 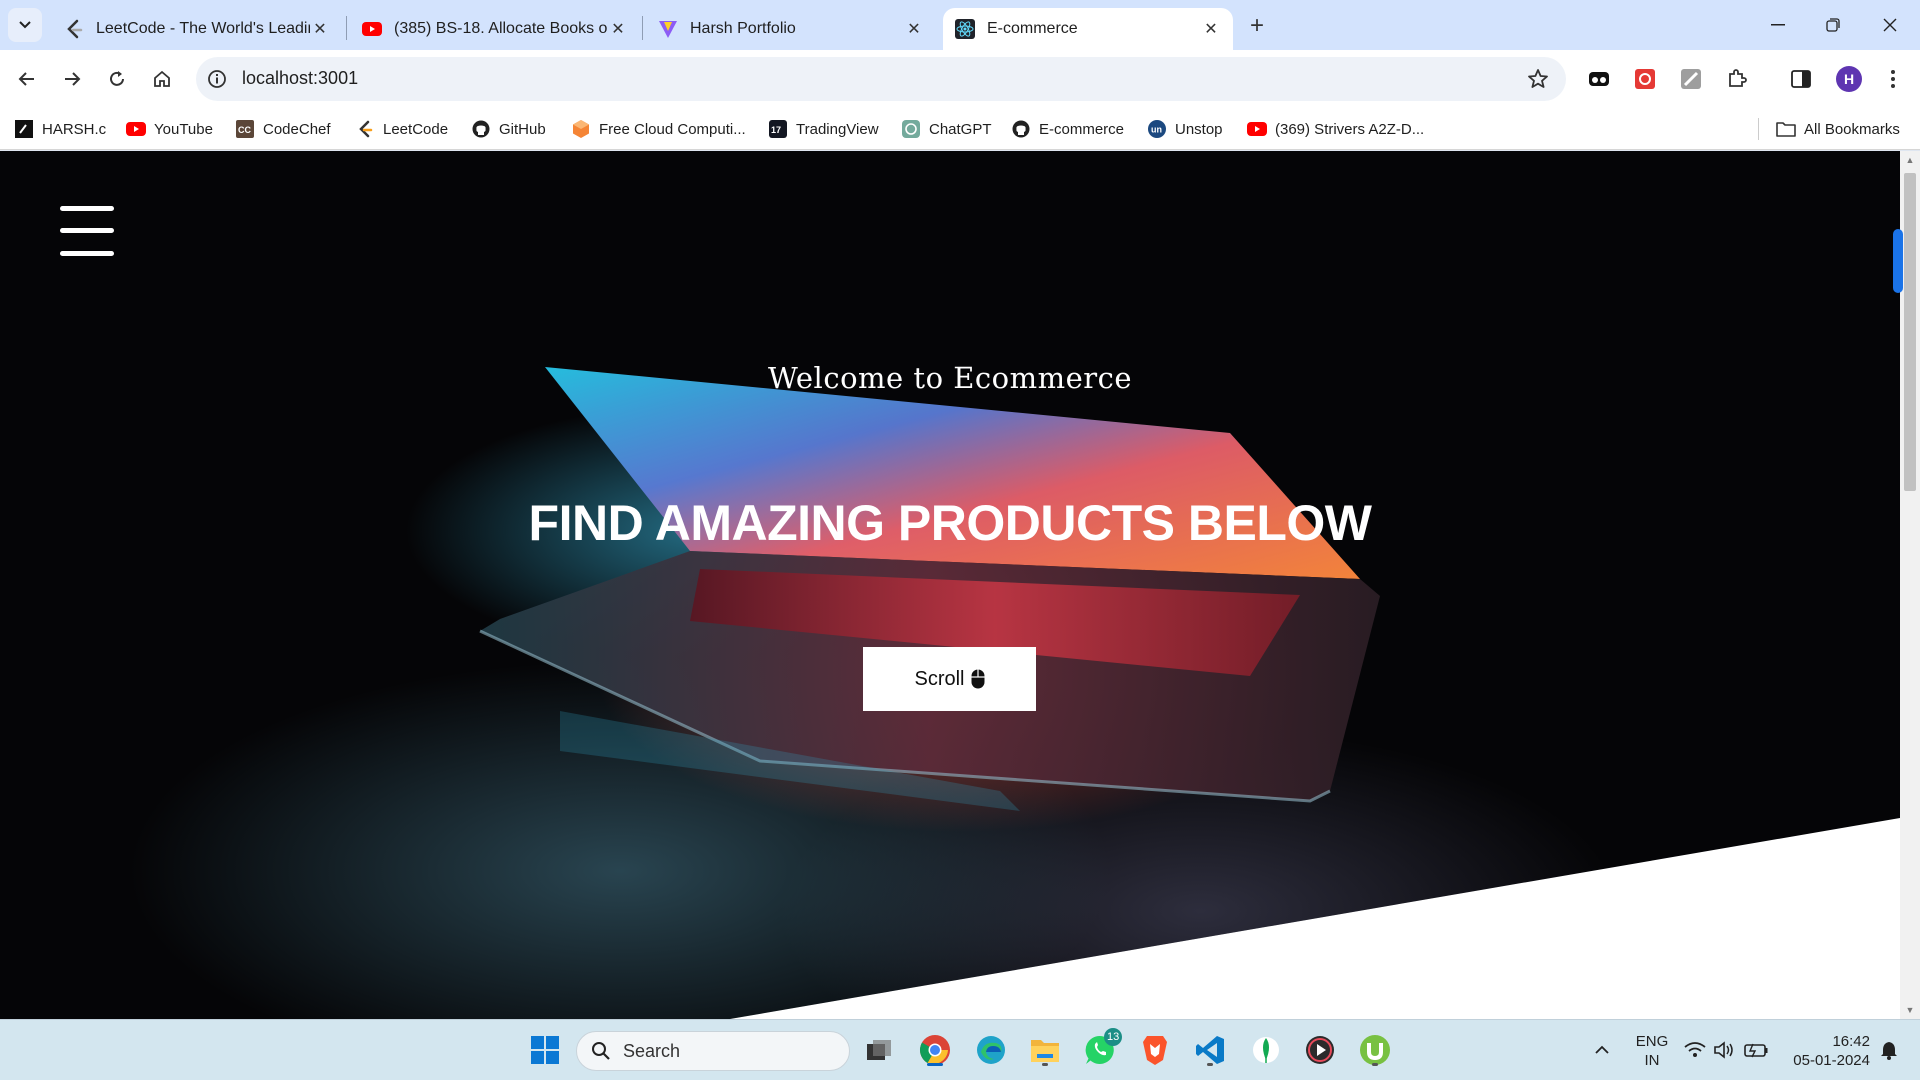 I want to click on svg-text: CC, so click(x=244, y=130).